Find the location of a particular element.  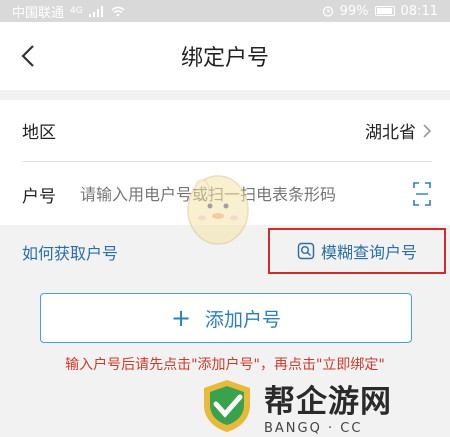

add-account-button: + 添加户号 is located at coordinates (226, 318).